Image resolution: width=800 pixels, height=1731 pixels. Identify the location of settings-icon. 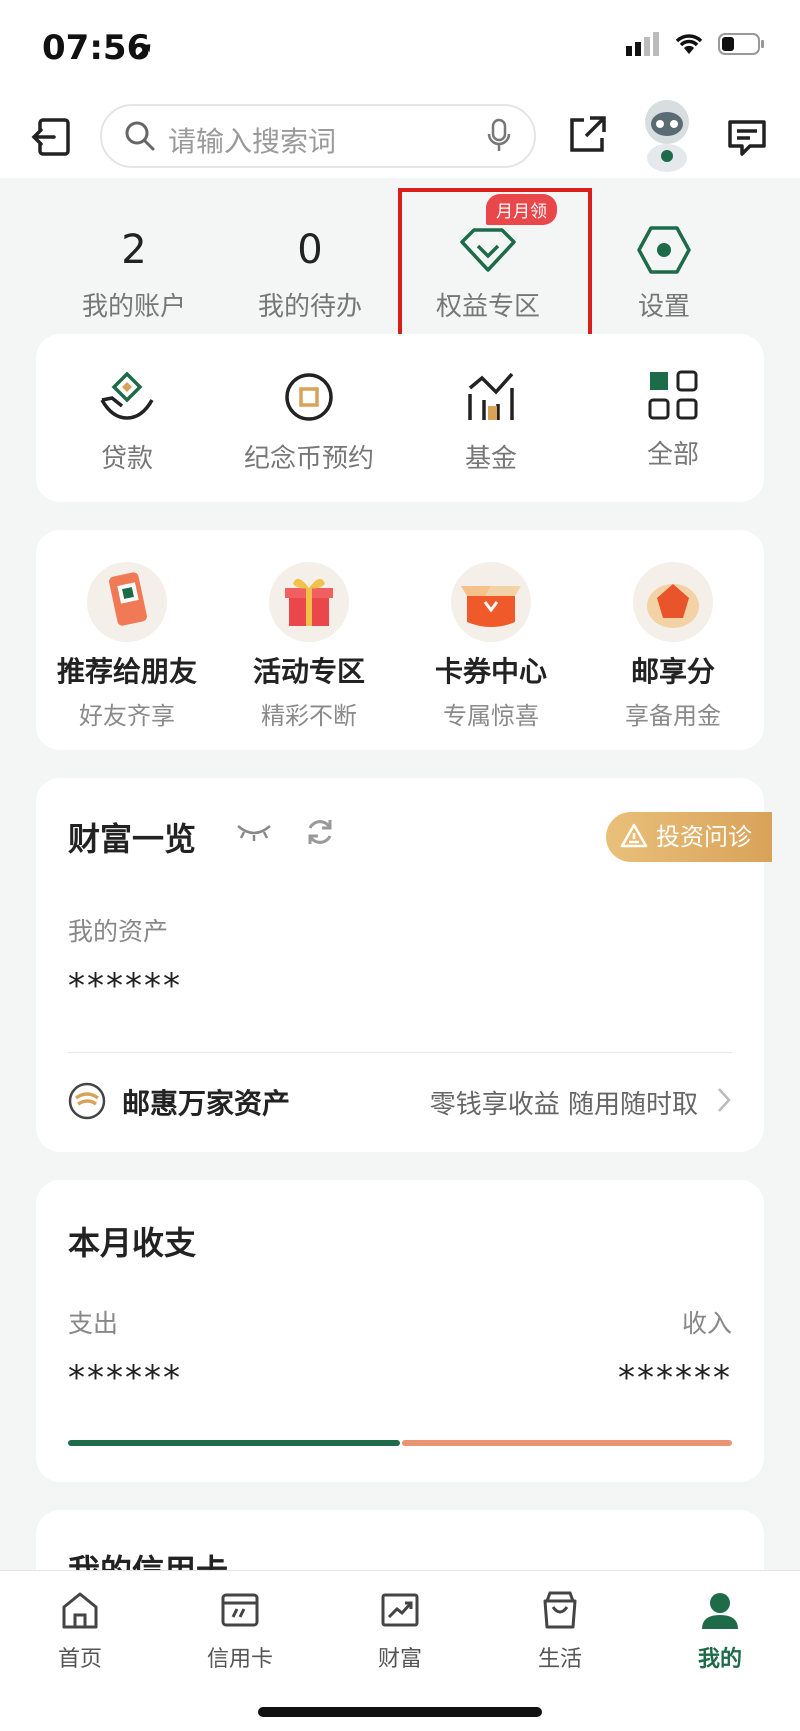
(664, 250).